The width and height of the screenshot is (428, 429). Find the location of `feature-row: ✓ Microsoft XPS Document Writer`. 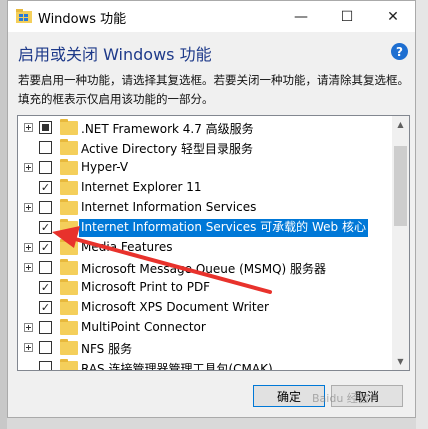

feature-row: ✓ Microsoft XPS Document Writer is located at coordinates (205, 308).